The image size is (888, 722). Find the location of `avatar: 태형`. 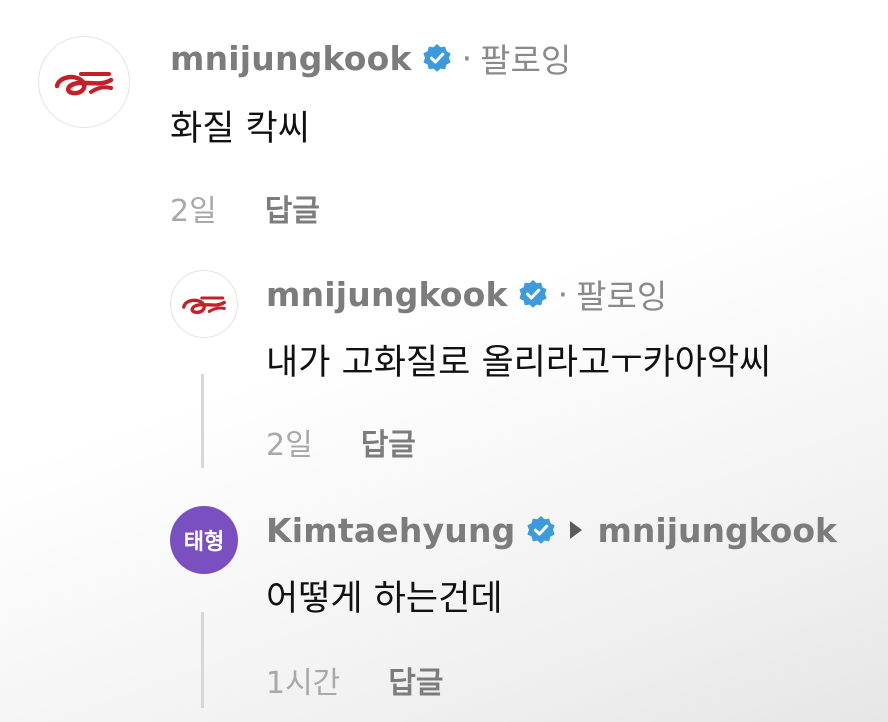

avatar: 태형 is located at coordinates (204, 540).